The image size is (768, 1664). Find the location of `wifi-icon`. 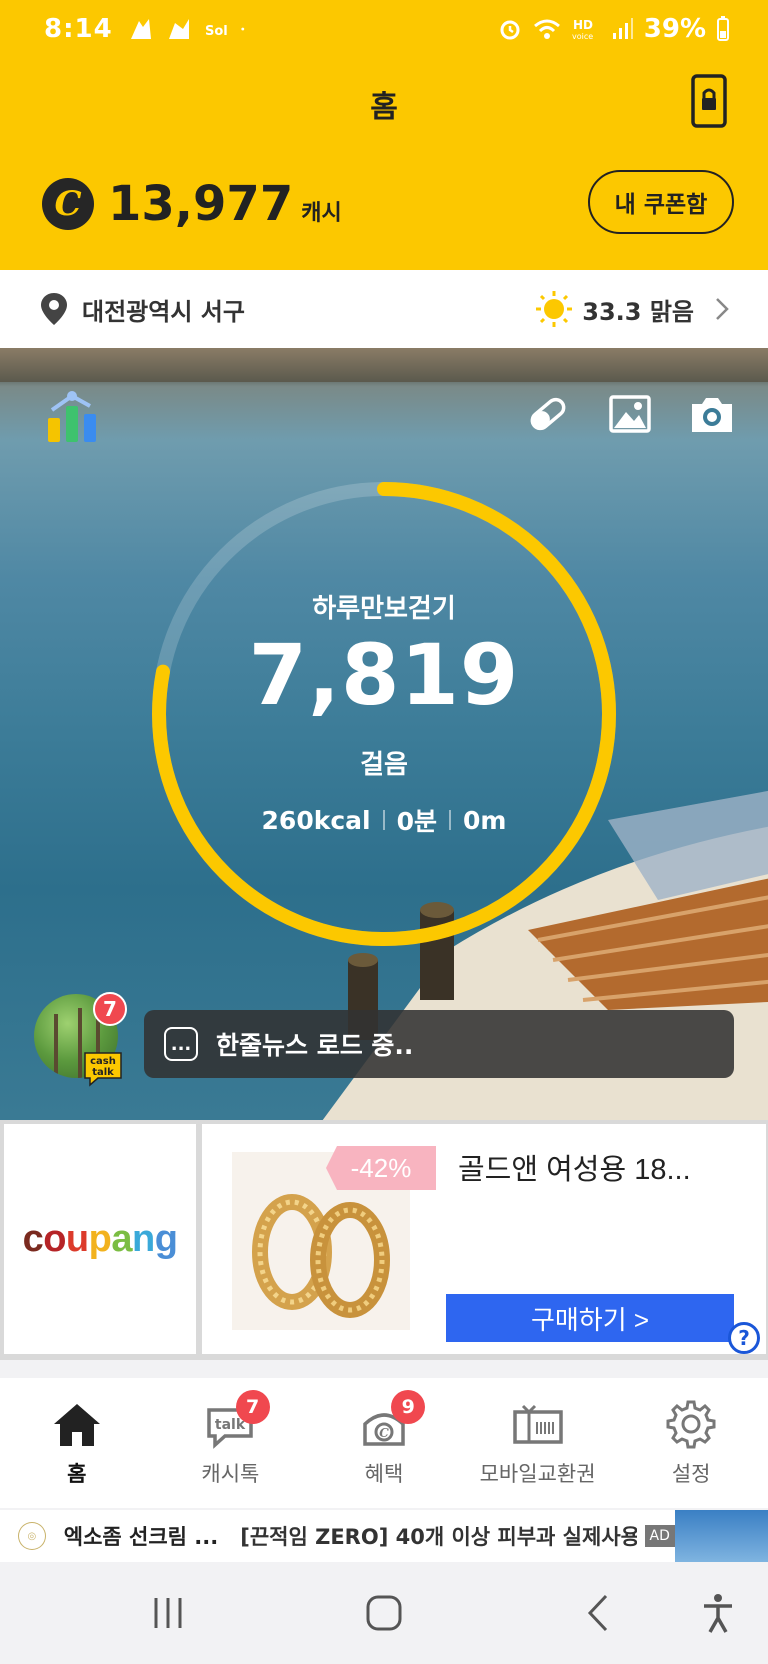

wifi-icon is located at coordinates (546, 29).